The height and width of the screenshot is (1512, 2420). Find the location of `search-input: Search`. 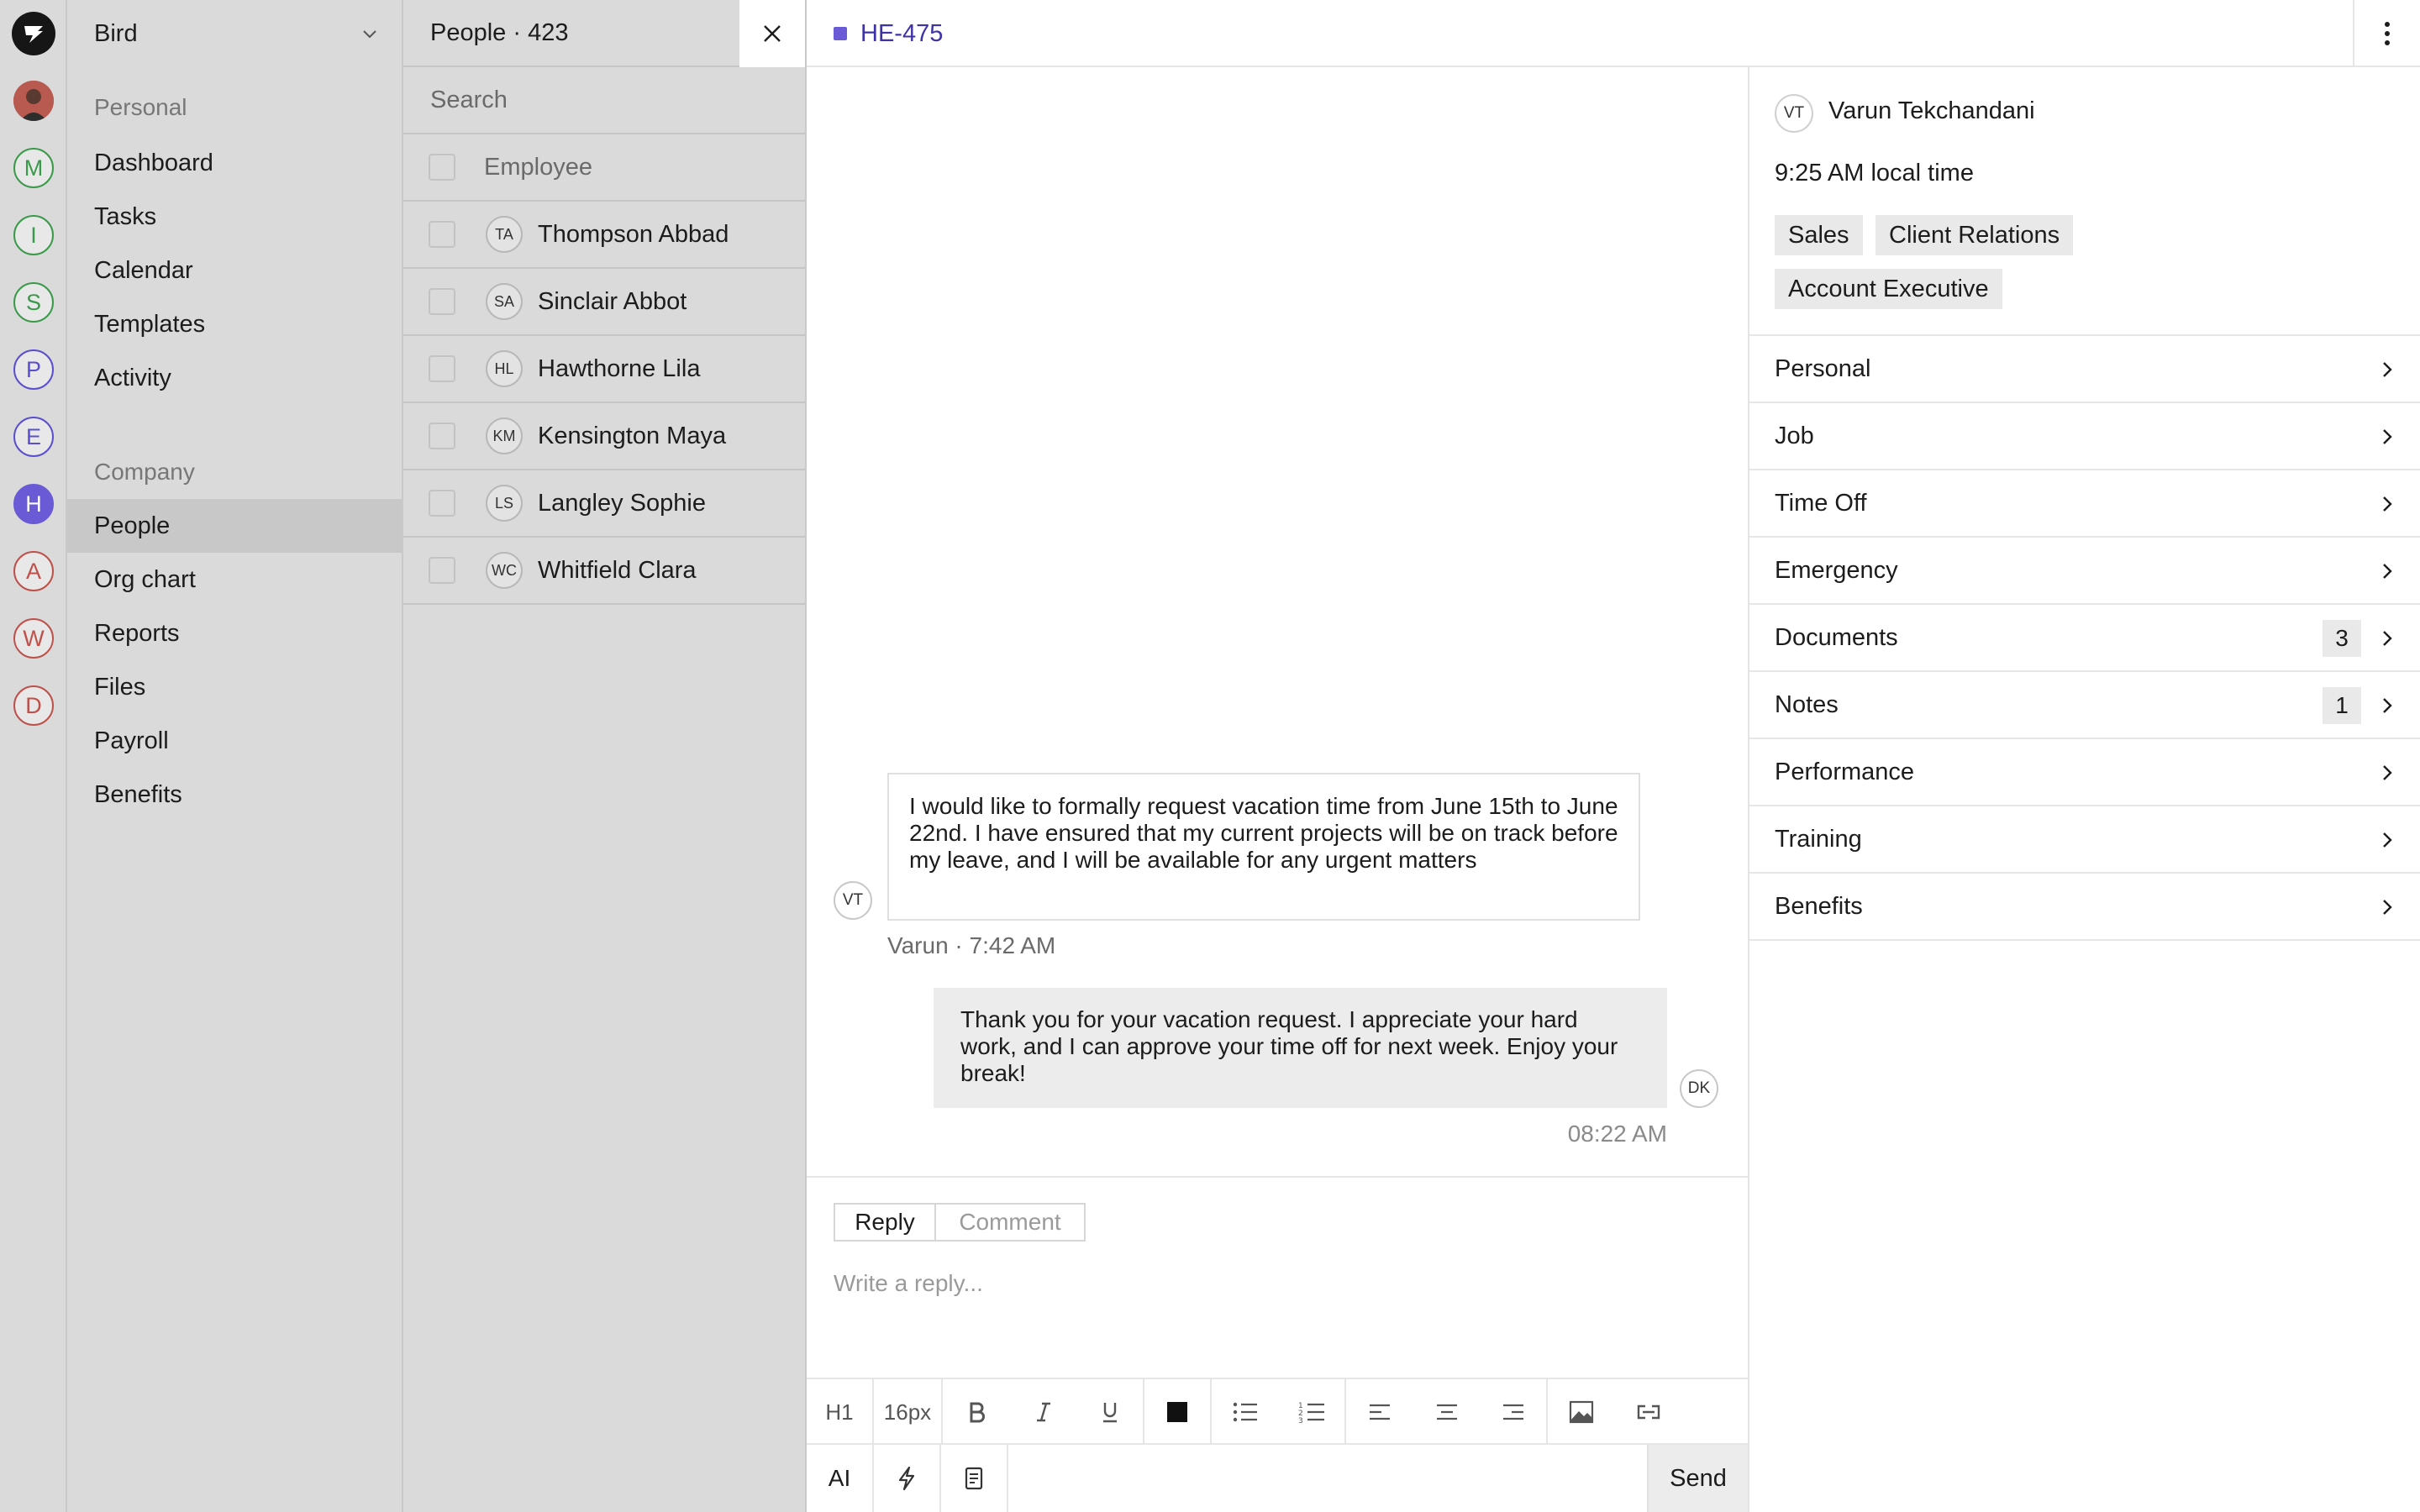

search-input: Search is located at coordinates (604, 100).